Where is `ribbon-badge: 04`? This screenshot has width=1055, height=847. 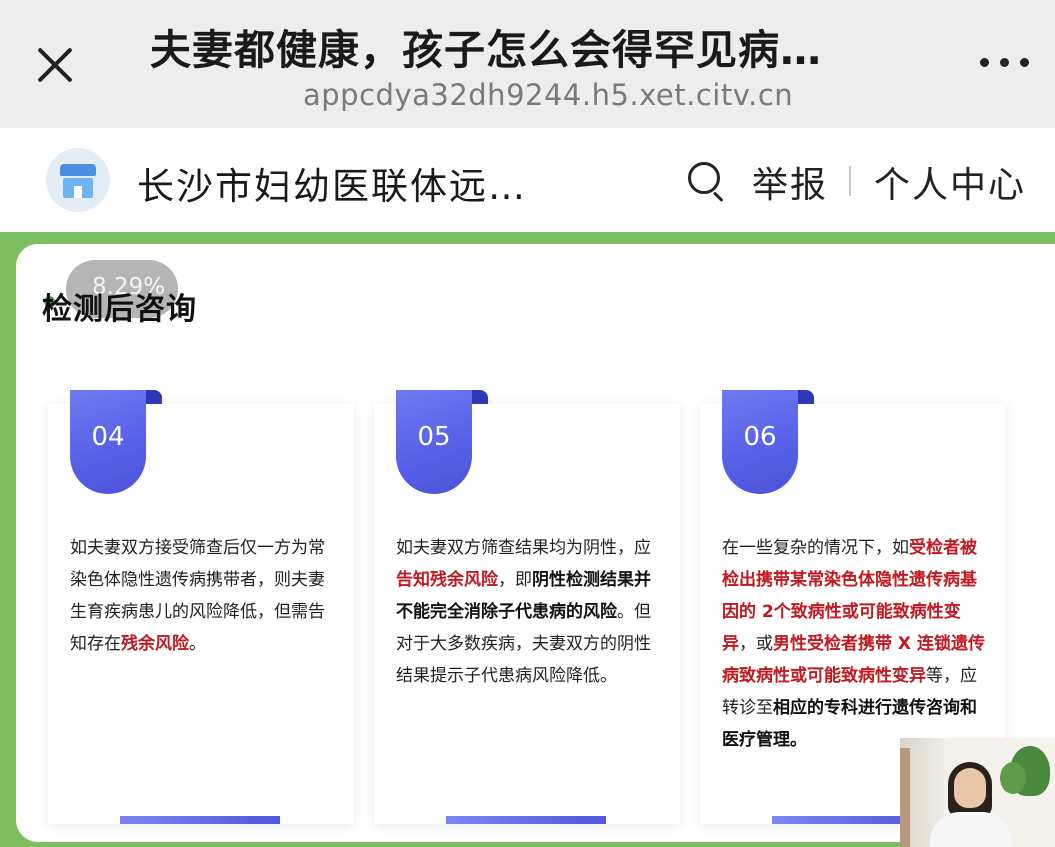 ribbon-badge: 04 is located at coordinates (108, 442).